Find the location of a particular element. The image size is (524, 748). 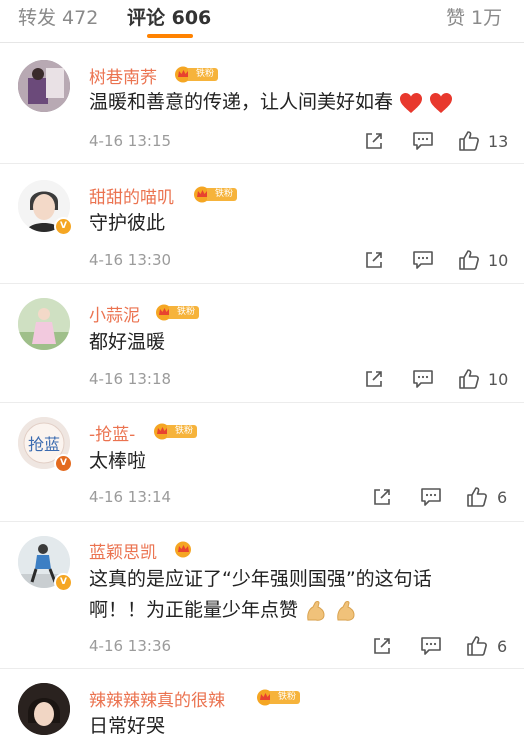

comment-username: -抢蓝- is located at coordinates (112, 432).